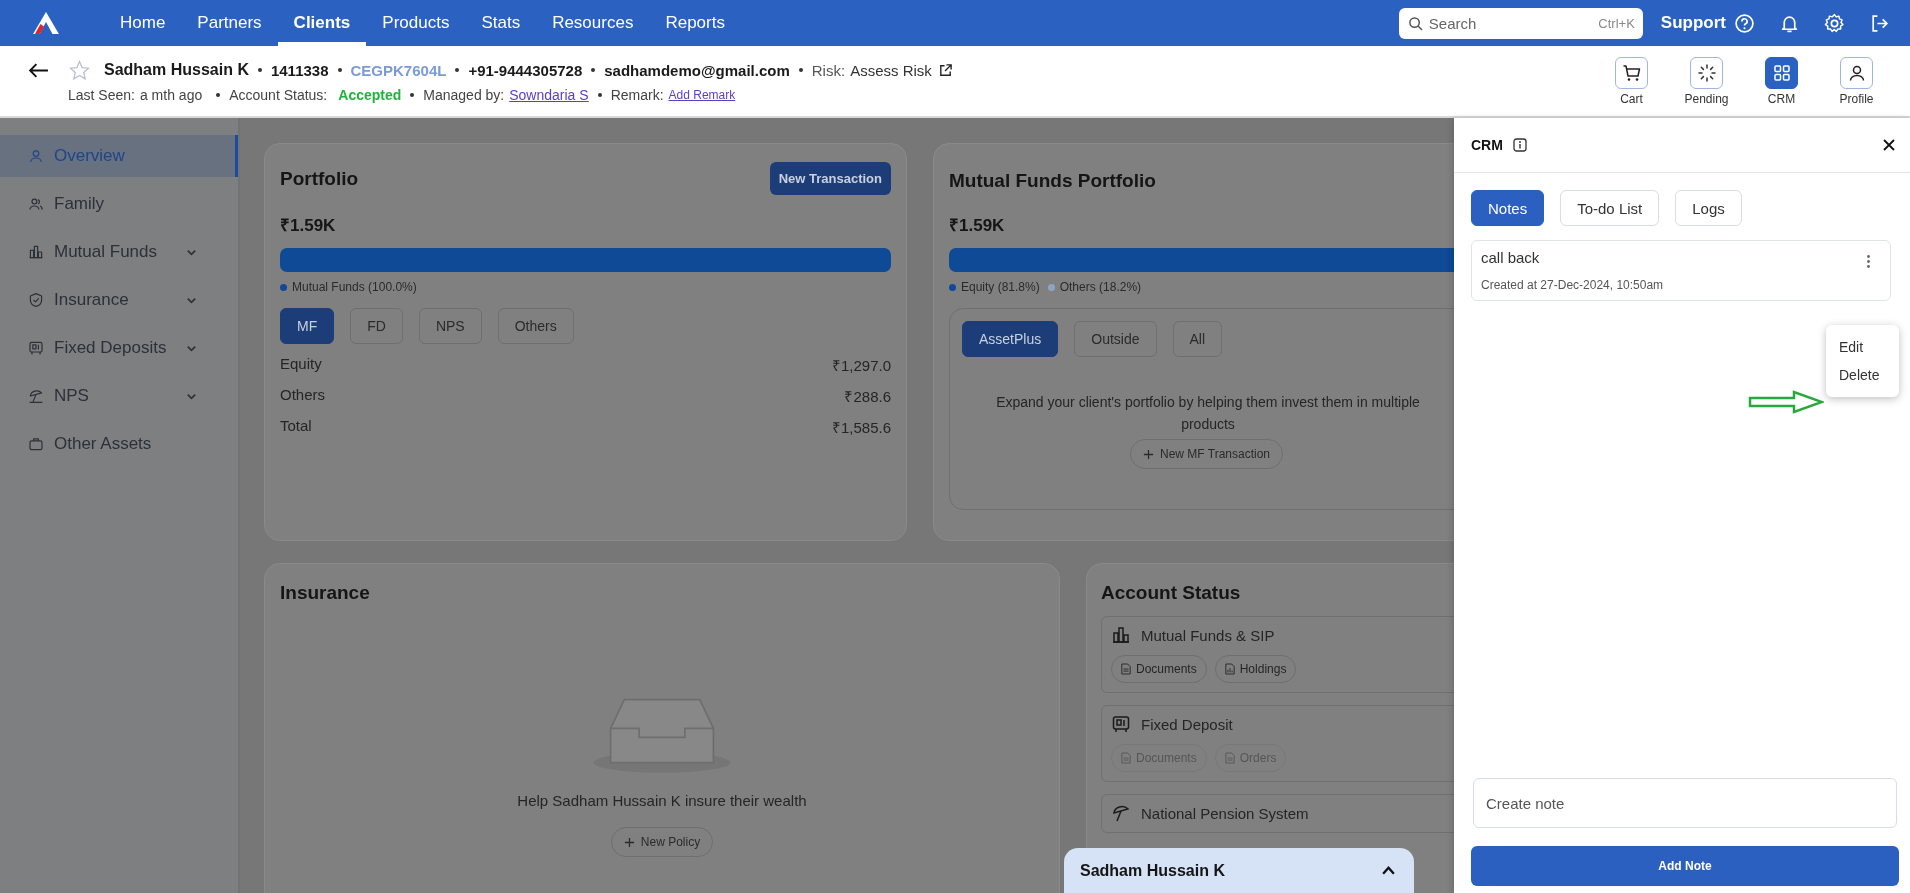 The image size is (1910, 893). I want to click on back-arrow-icon, so click(38, 70).